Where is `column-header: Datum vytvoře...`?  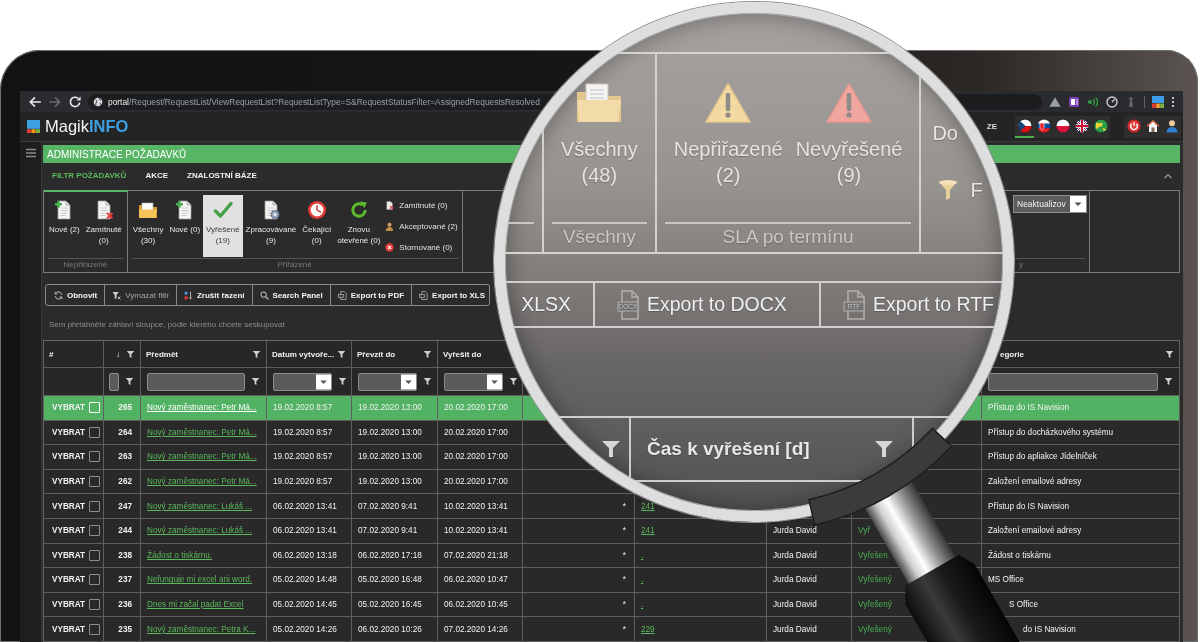 column-header: Datum vytvoře... is located at coordinates (303, 354).